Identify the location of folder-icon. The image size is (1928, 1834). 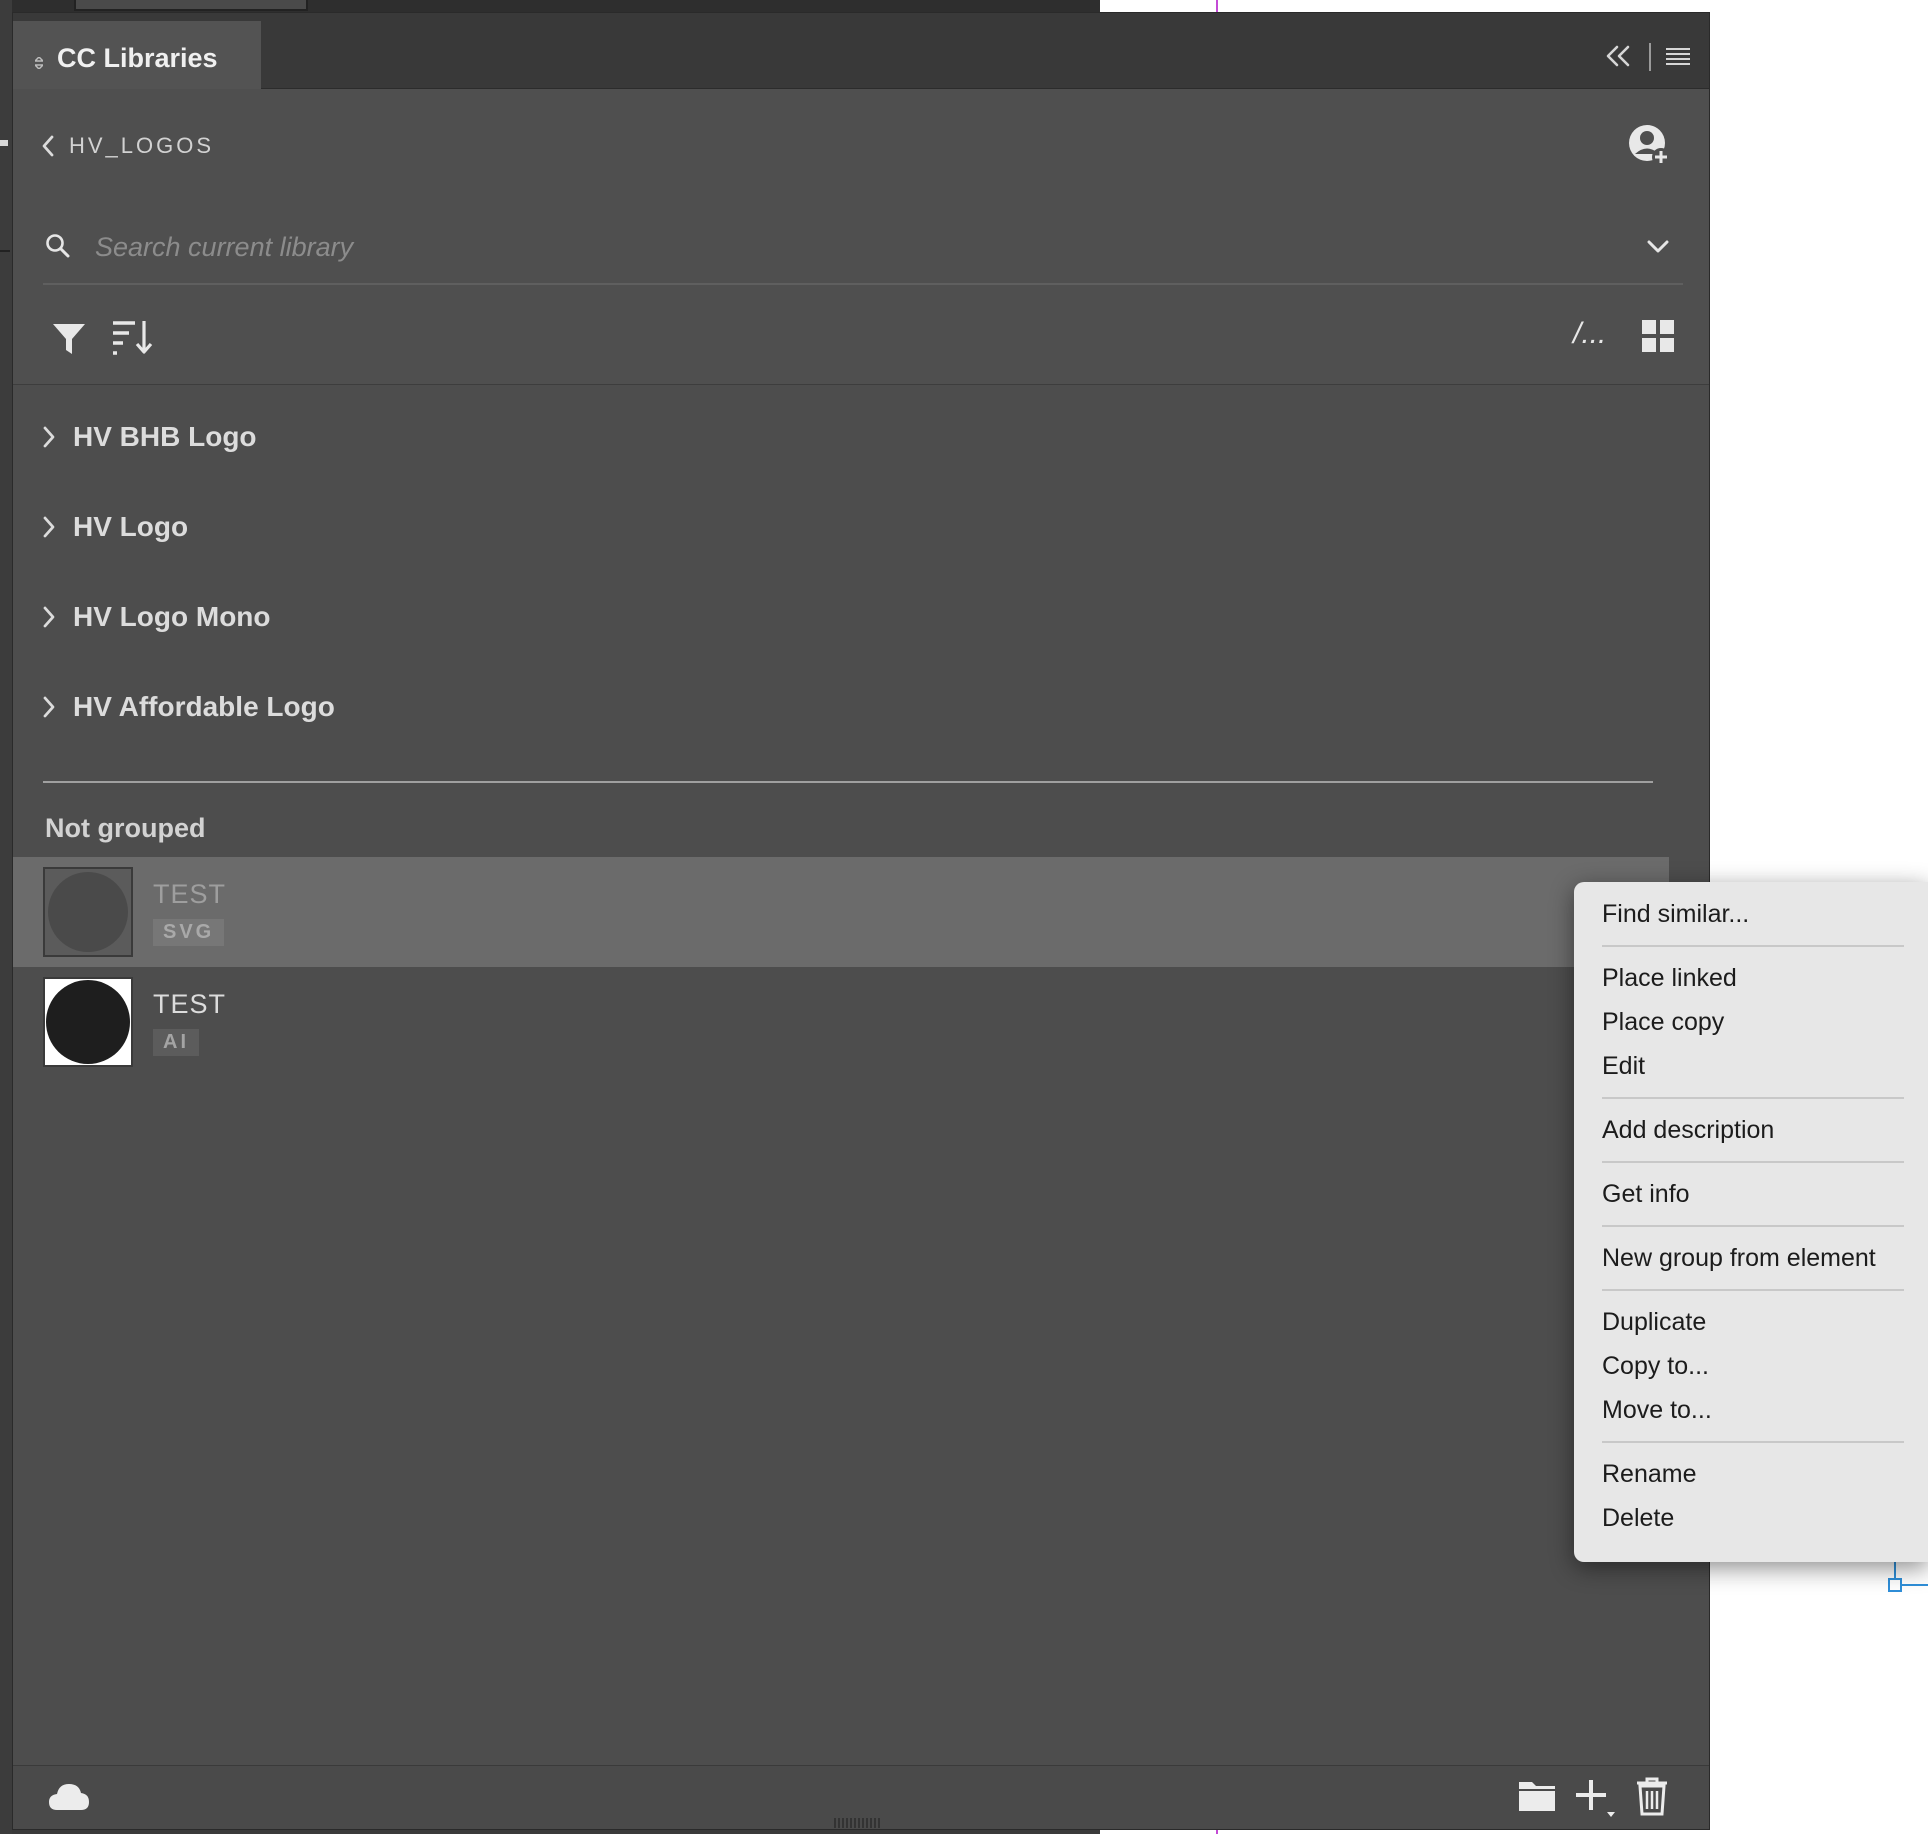
(1537, 1796).